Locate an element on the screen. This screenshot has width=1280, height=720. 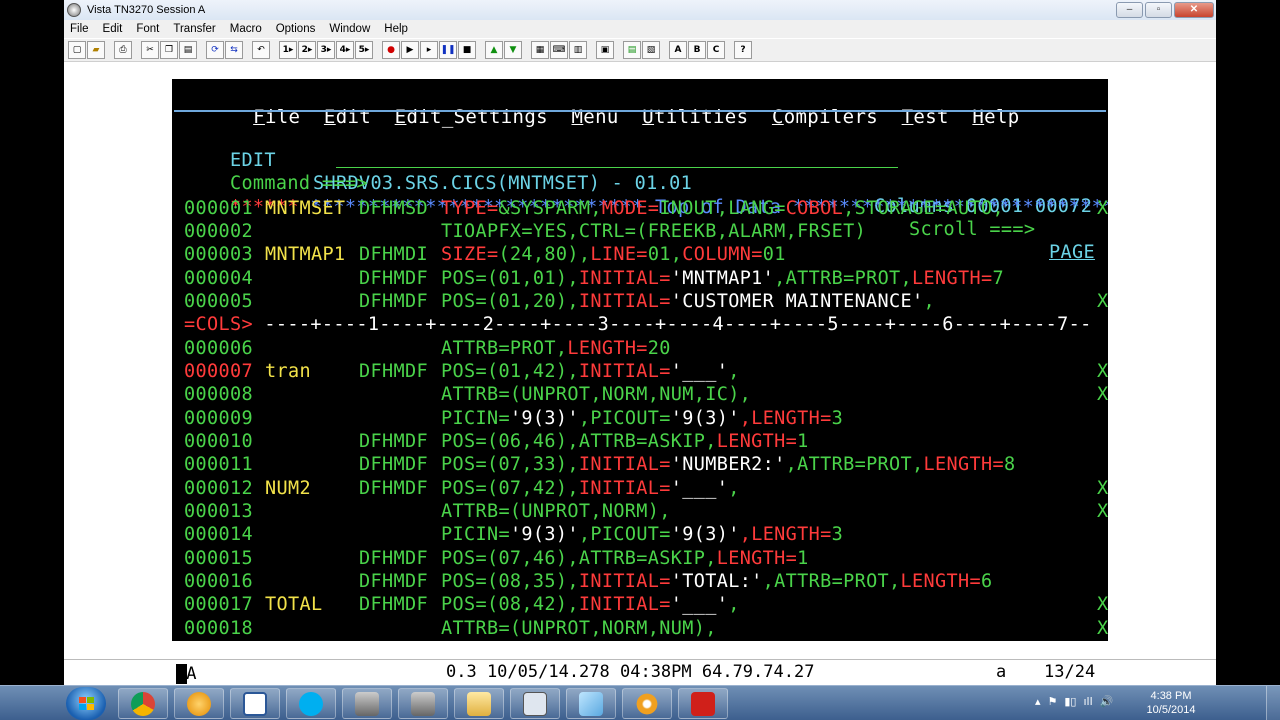
session-a-button: A is located at coordinates (678, 50).